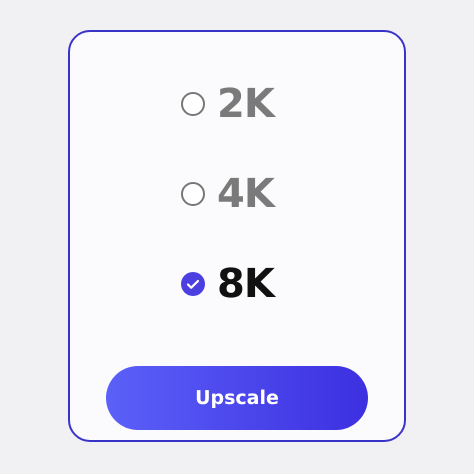 The width and height of the screenshot is (474, 474). I want to click on option-label: 2K, so click(245, 104).